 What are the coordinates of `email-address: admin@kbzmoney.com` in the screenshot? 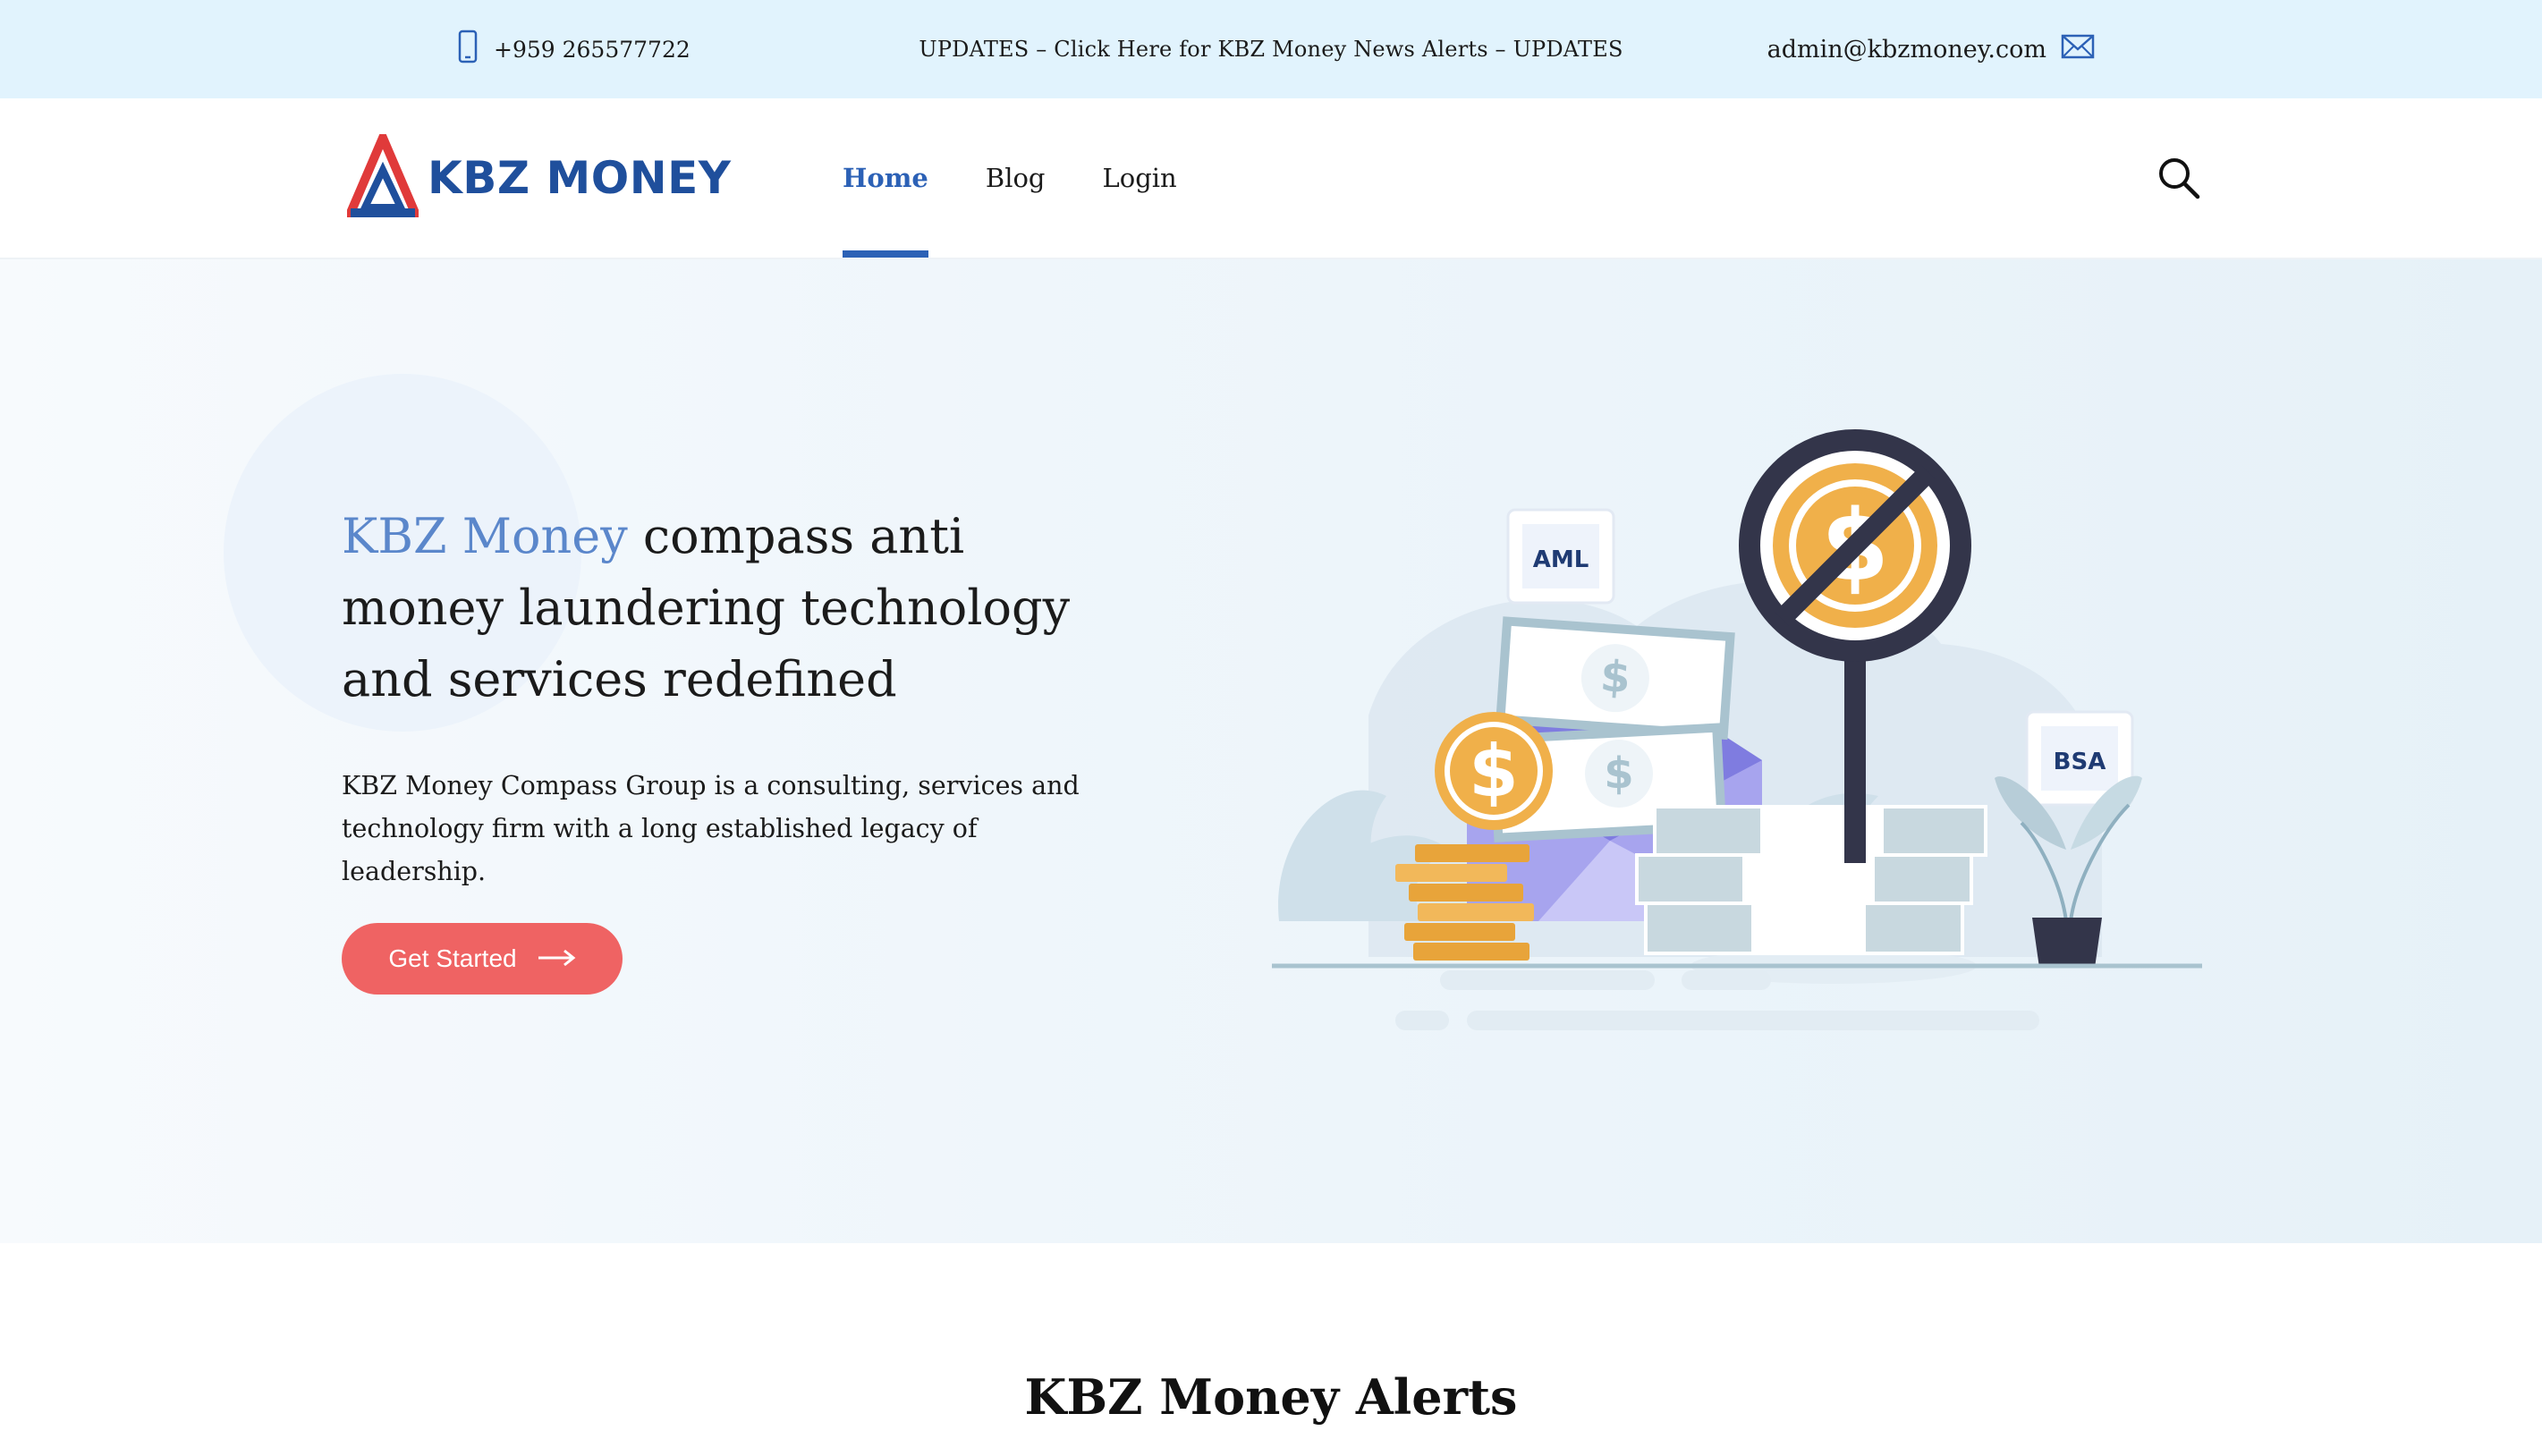 It's located at (1906, 49).